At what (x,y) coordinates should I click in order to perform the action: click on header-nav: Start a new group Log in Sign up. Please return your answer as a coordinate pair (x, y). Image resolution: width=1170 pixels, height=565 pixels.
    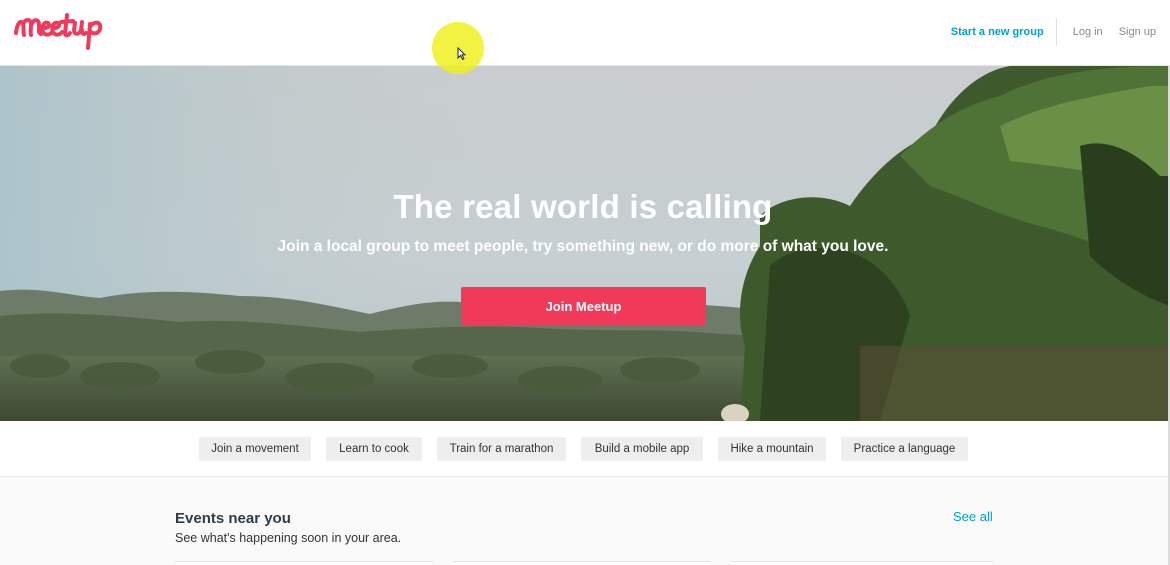
    Looking at the image, I should click on (1053, 32).